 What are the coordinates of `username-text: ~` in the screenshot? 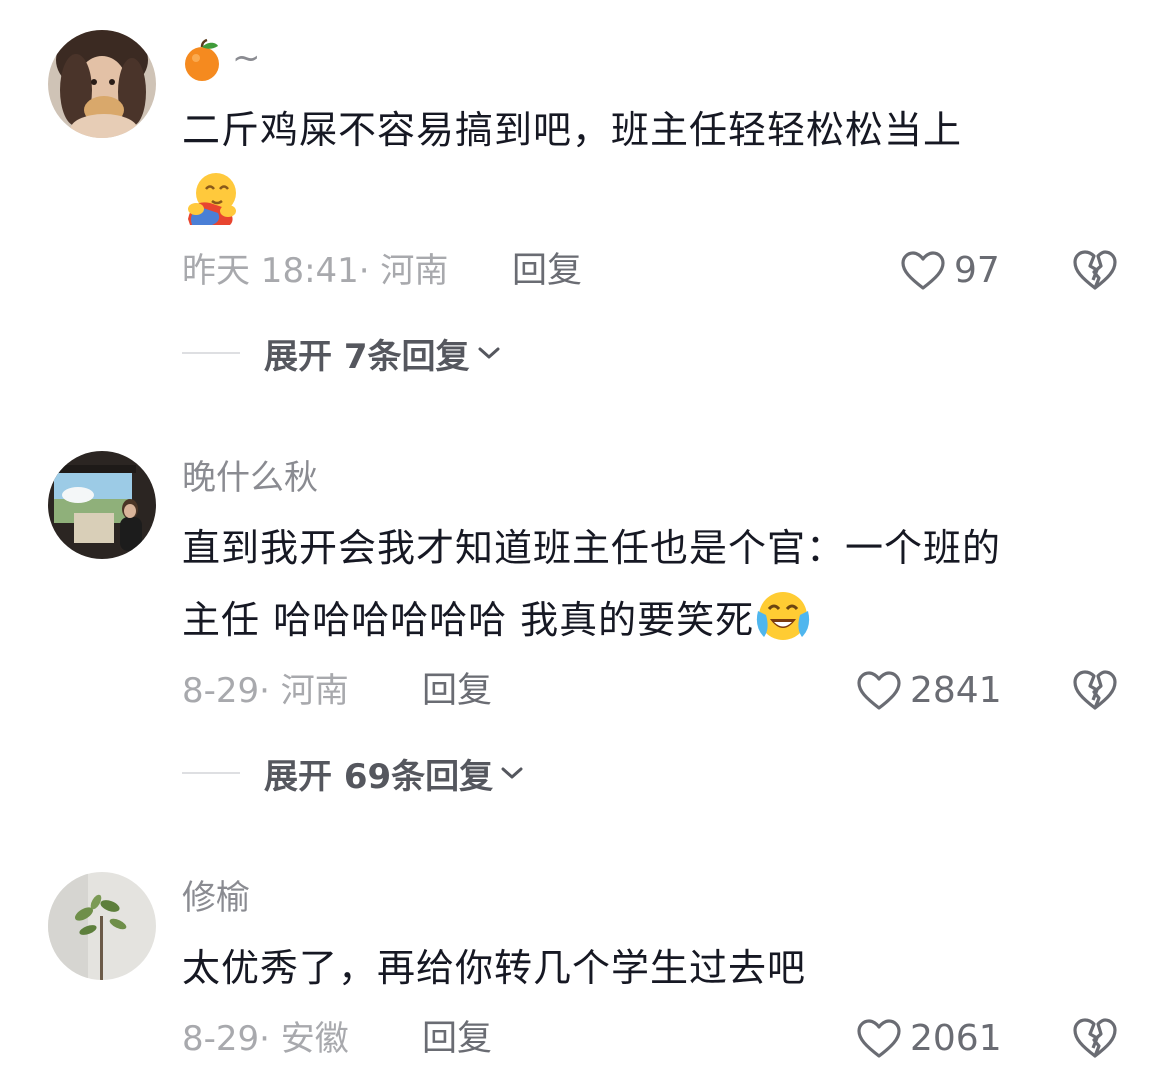 It's located at (246, 58).